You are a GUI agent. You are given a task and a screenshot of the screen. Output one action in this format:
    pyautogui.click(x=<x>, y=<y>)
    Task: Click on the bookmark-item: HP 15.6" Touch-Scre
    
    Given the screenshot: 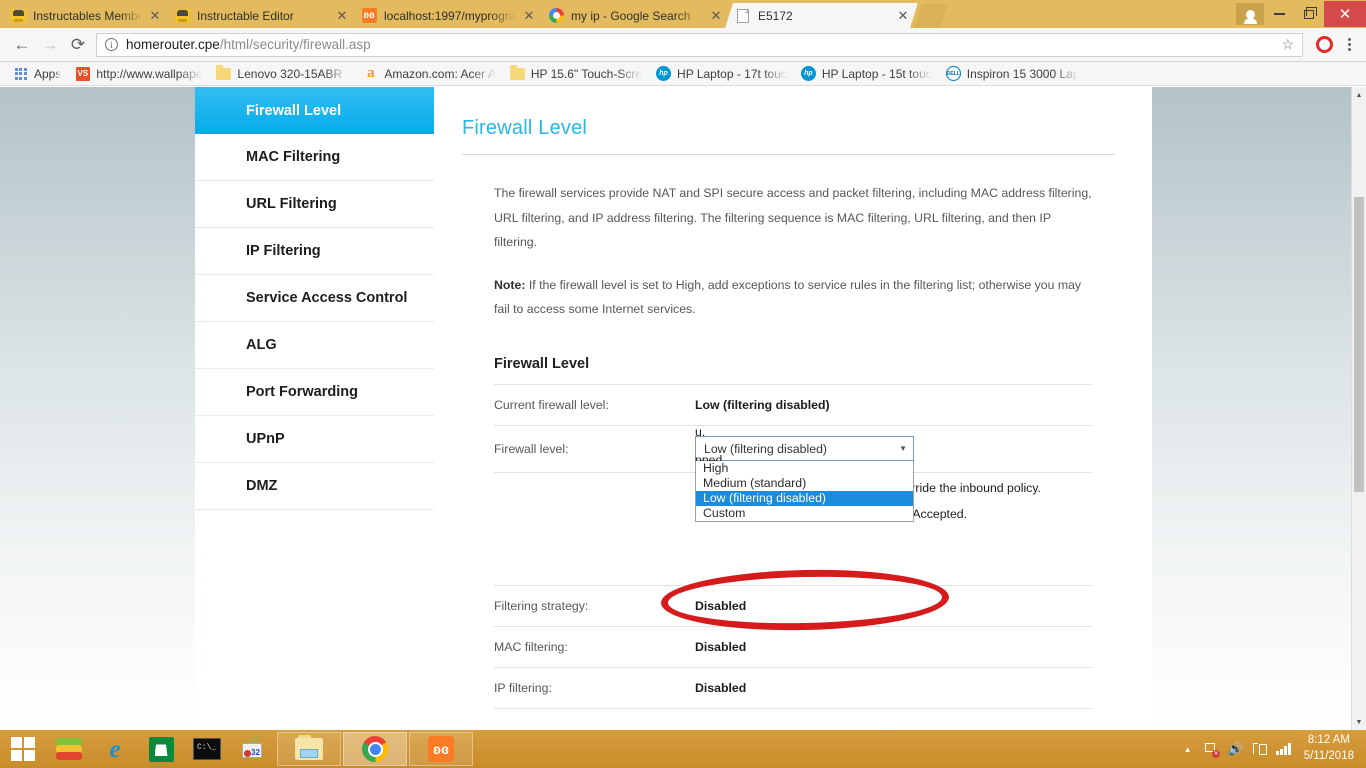 What is the action you would take?
    pyautogui.click(x=576, y=73)
    